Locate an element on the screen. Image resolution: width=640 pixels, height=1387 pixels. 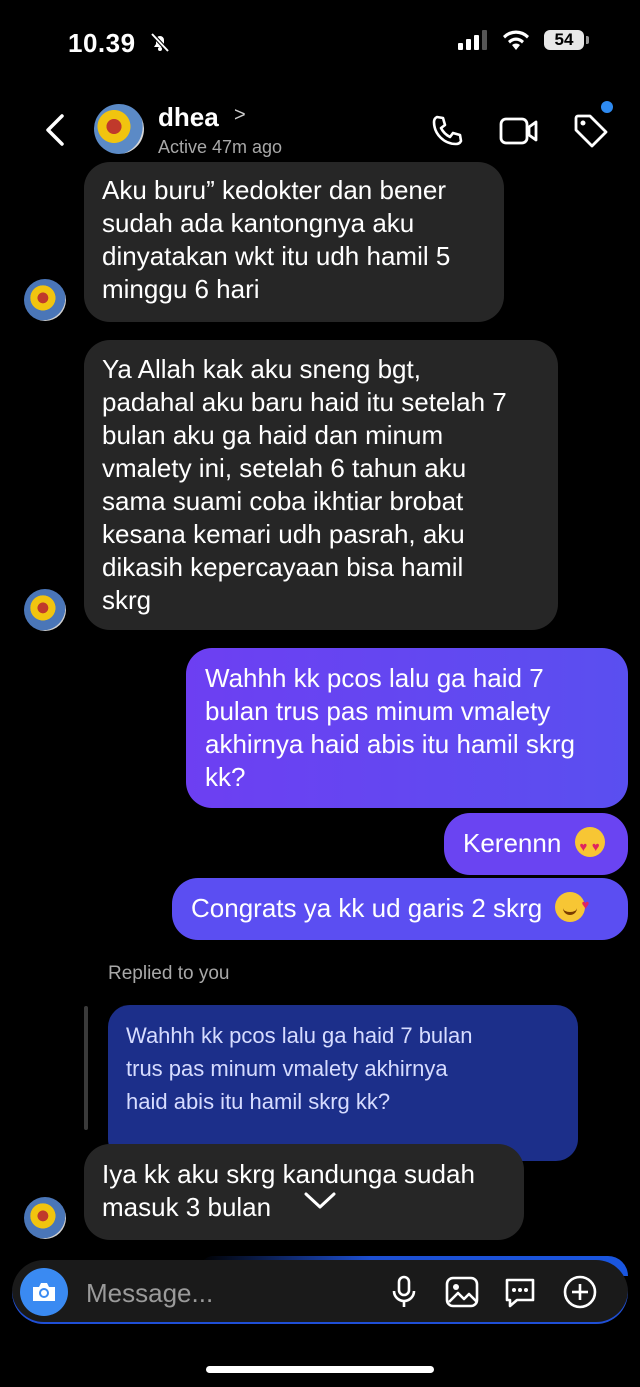
video-call-button is located at coordinates (519, 131).